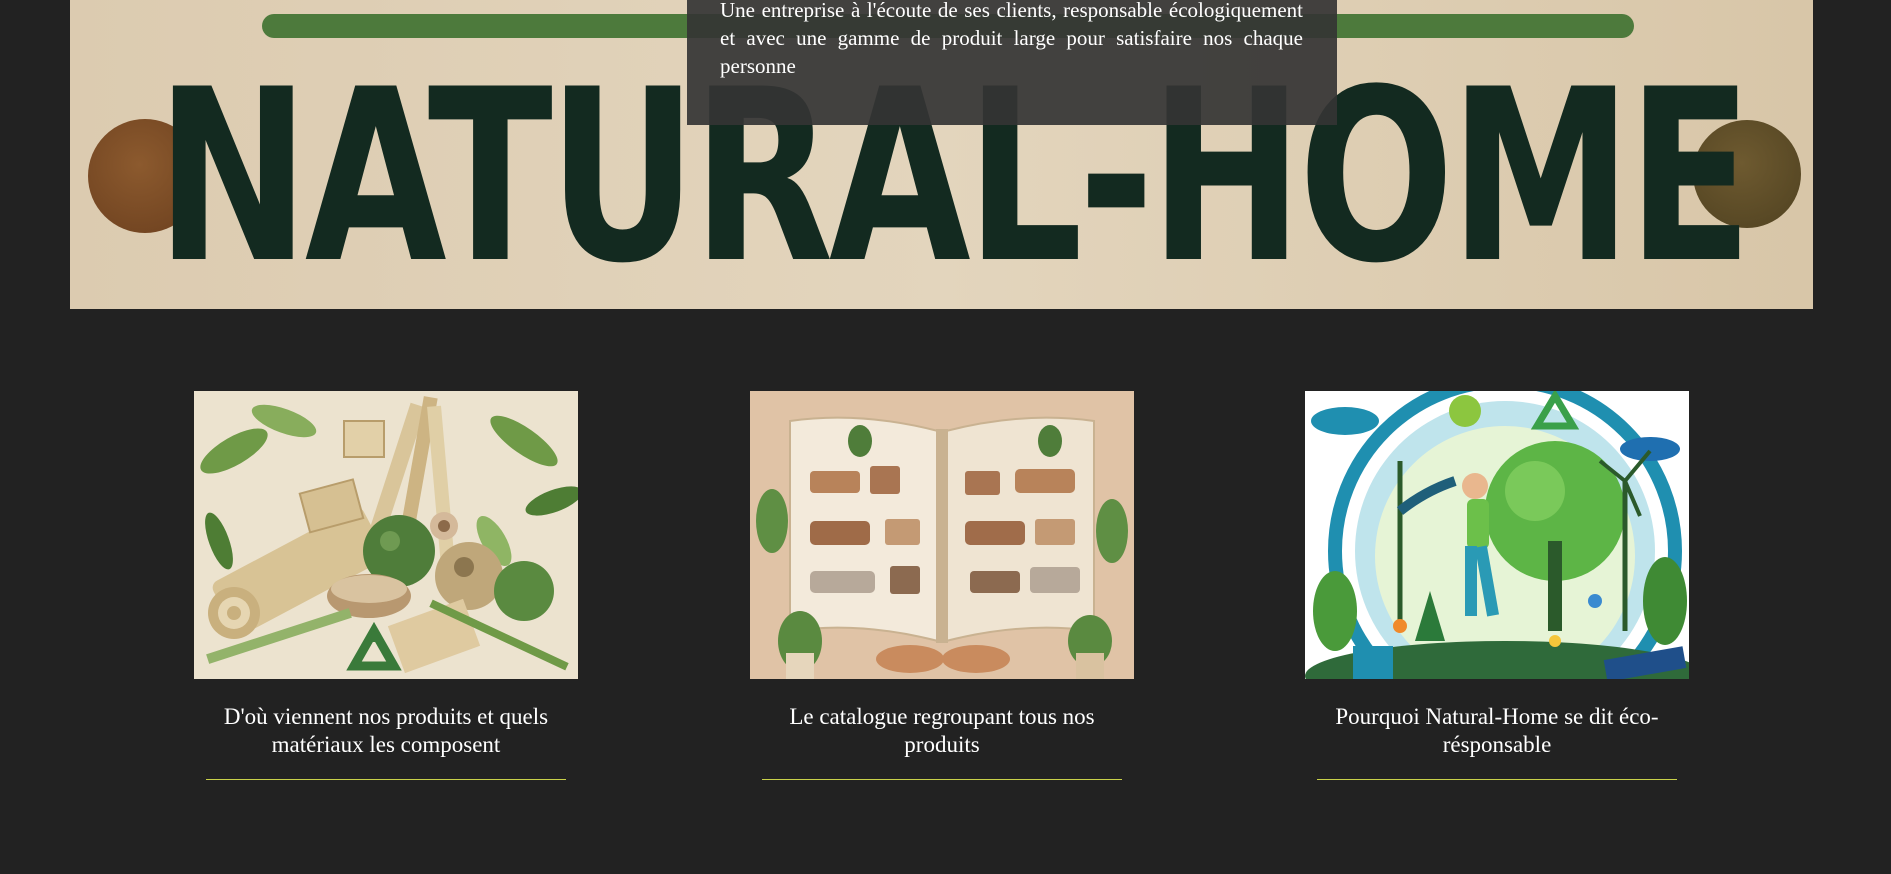  What do you see at coordinates (386, 535) in the screenshot?
I see `natural-materials-image` at bounding box center [386, 535].